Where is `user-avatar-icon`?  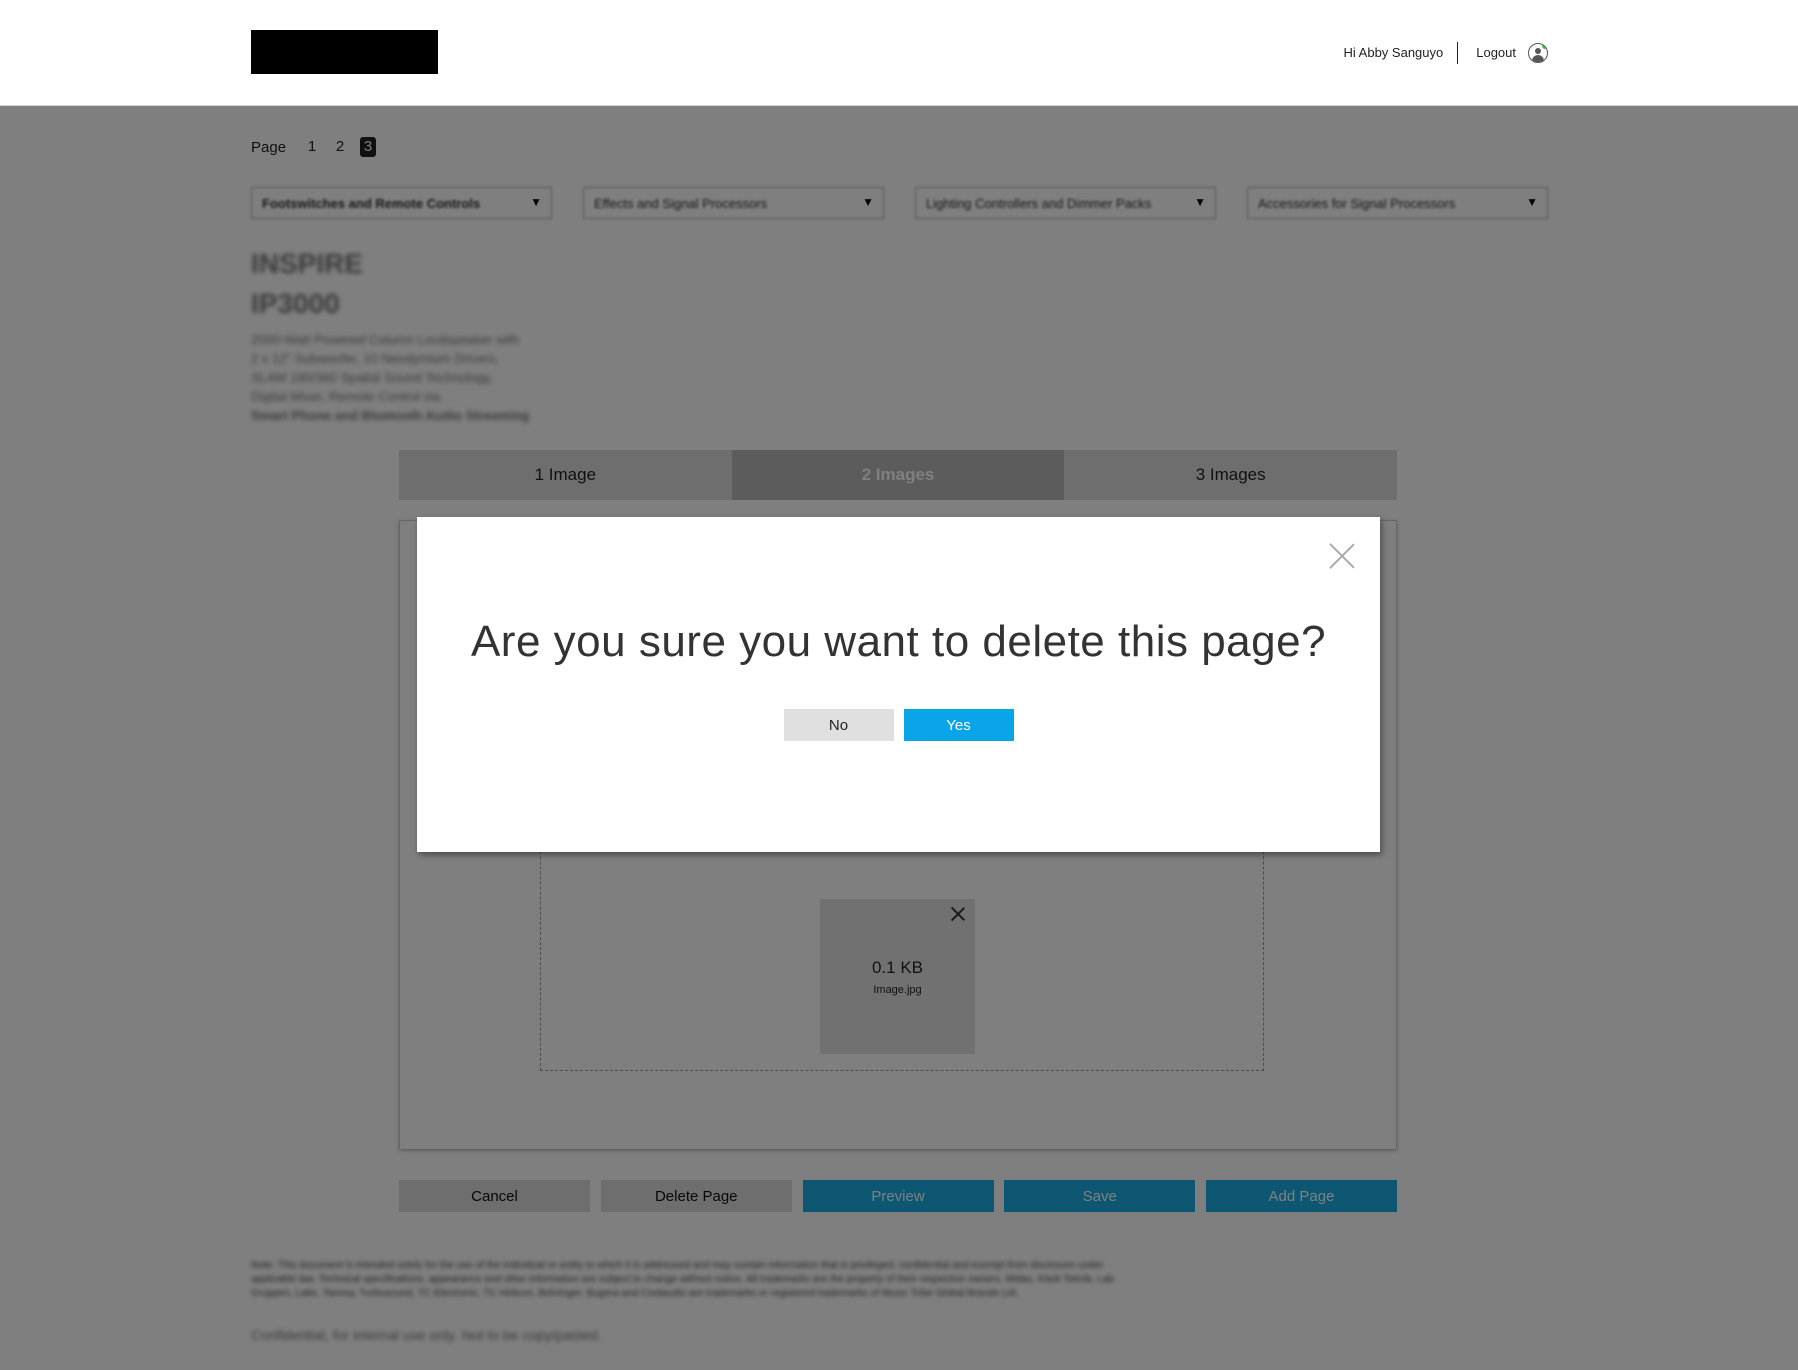 user-avatar-icon is located at coordinates (1538, 53).